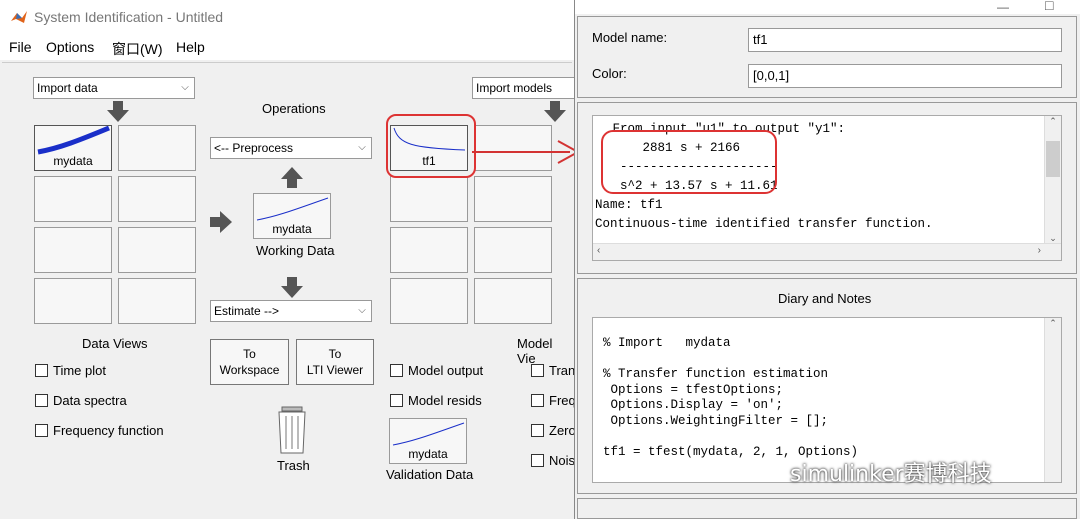 This screenshot has height=519, width=1080. Describe the element at coordinates (137, 49) in the screenshot. I see `menu-window: 窗口(W)` at that location.